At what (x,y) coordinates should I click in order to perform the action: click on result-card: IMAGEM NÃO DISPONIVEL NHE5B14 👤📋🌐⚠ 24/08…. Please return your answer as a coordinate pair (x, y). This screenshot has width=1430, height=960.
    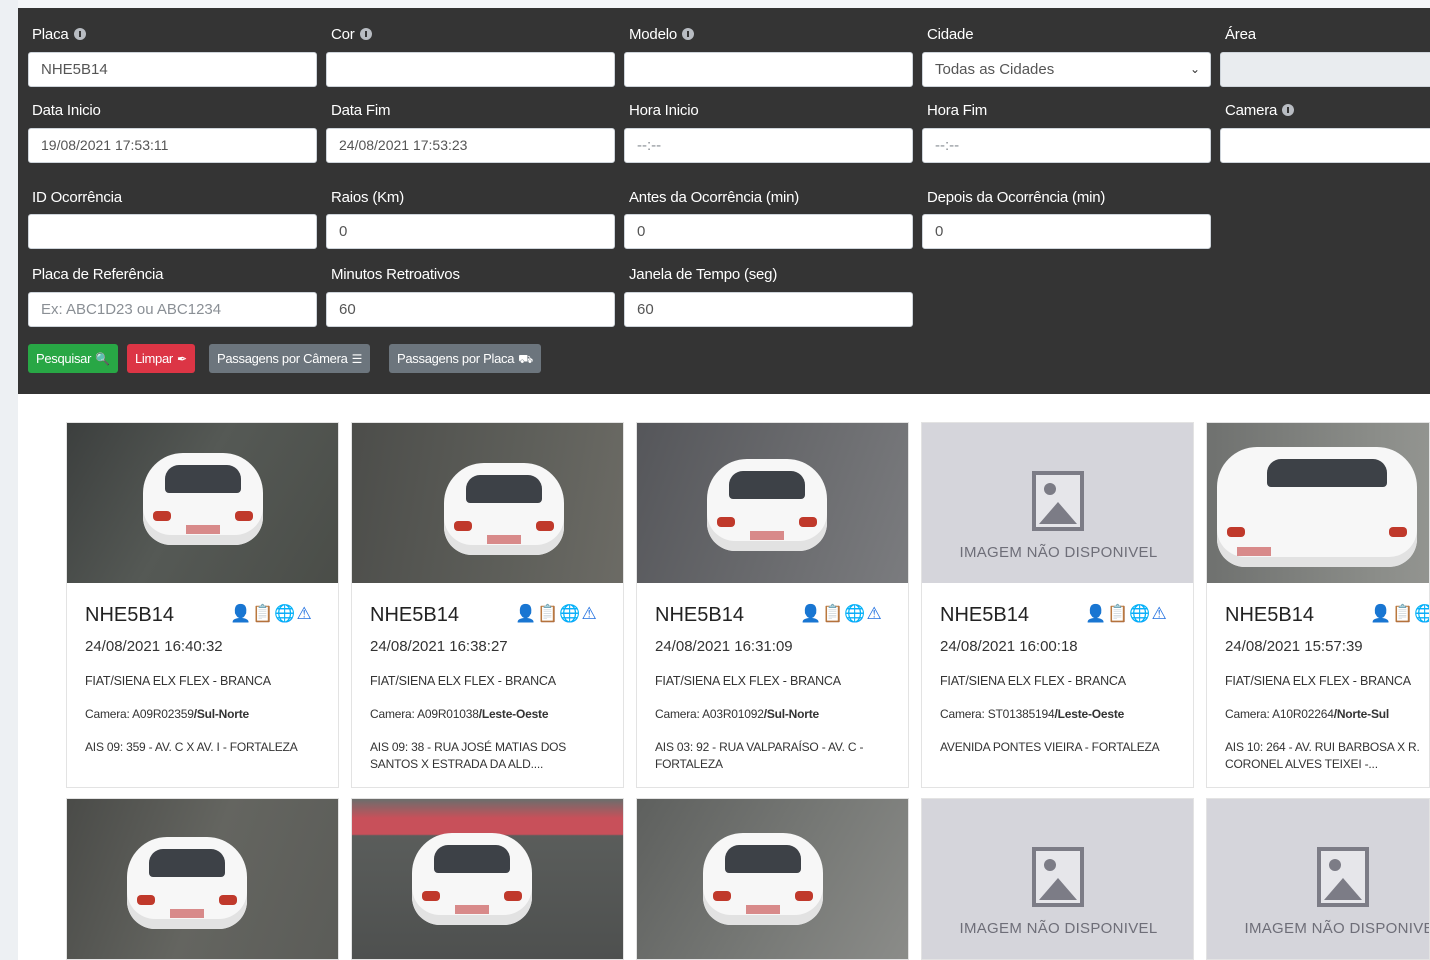
    Looking at the image, I should click on (1057, 605).